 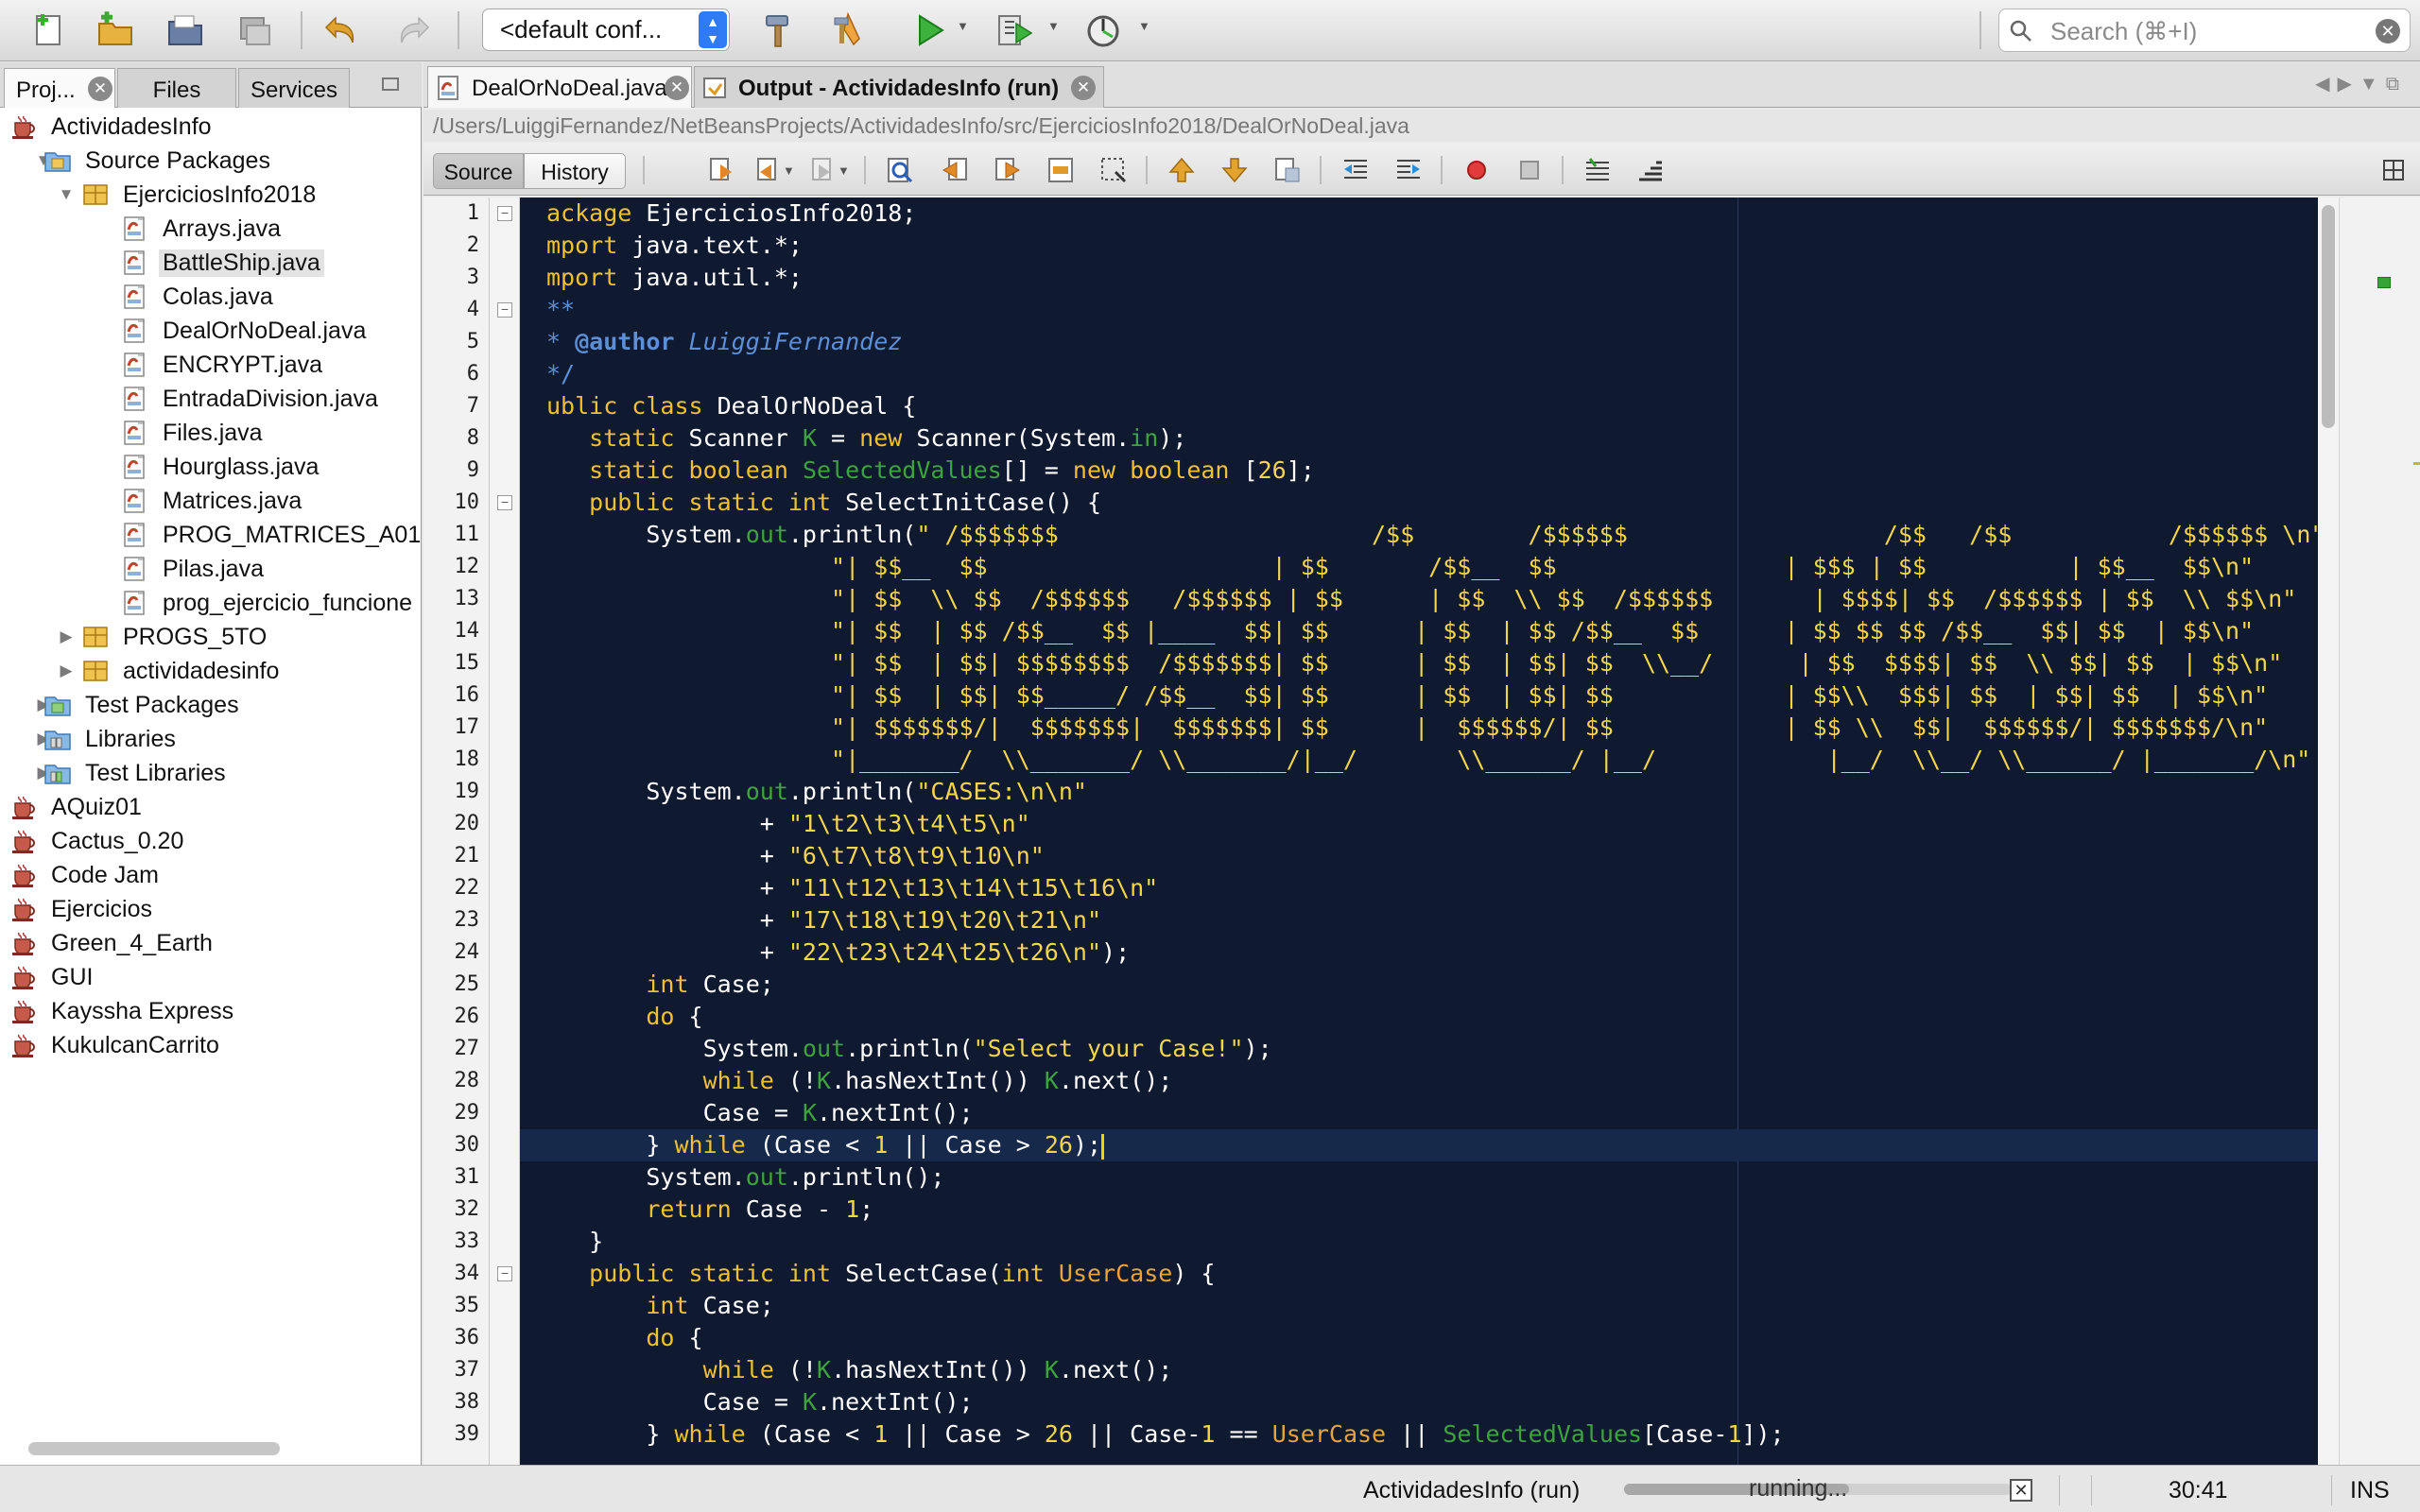 What do you see at coordinates (452, 1145) in the screenshot?
I see `line-number: 30` at bounding box center [452, 1145].